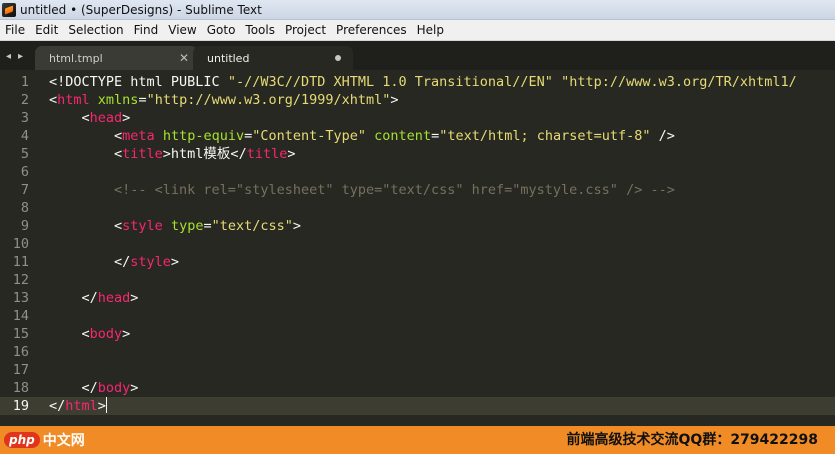 This screenshot has height=454, width=835. Describe the element at coordinates (442, 226) in the screenshot. I see `code-line: <style type="text/css">` at that location.